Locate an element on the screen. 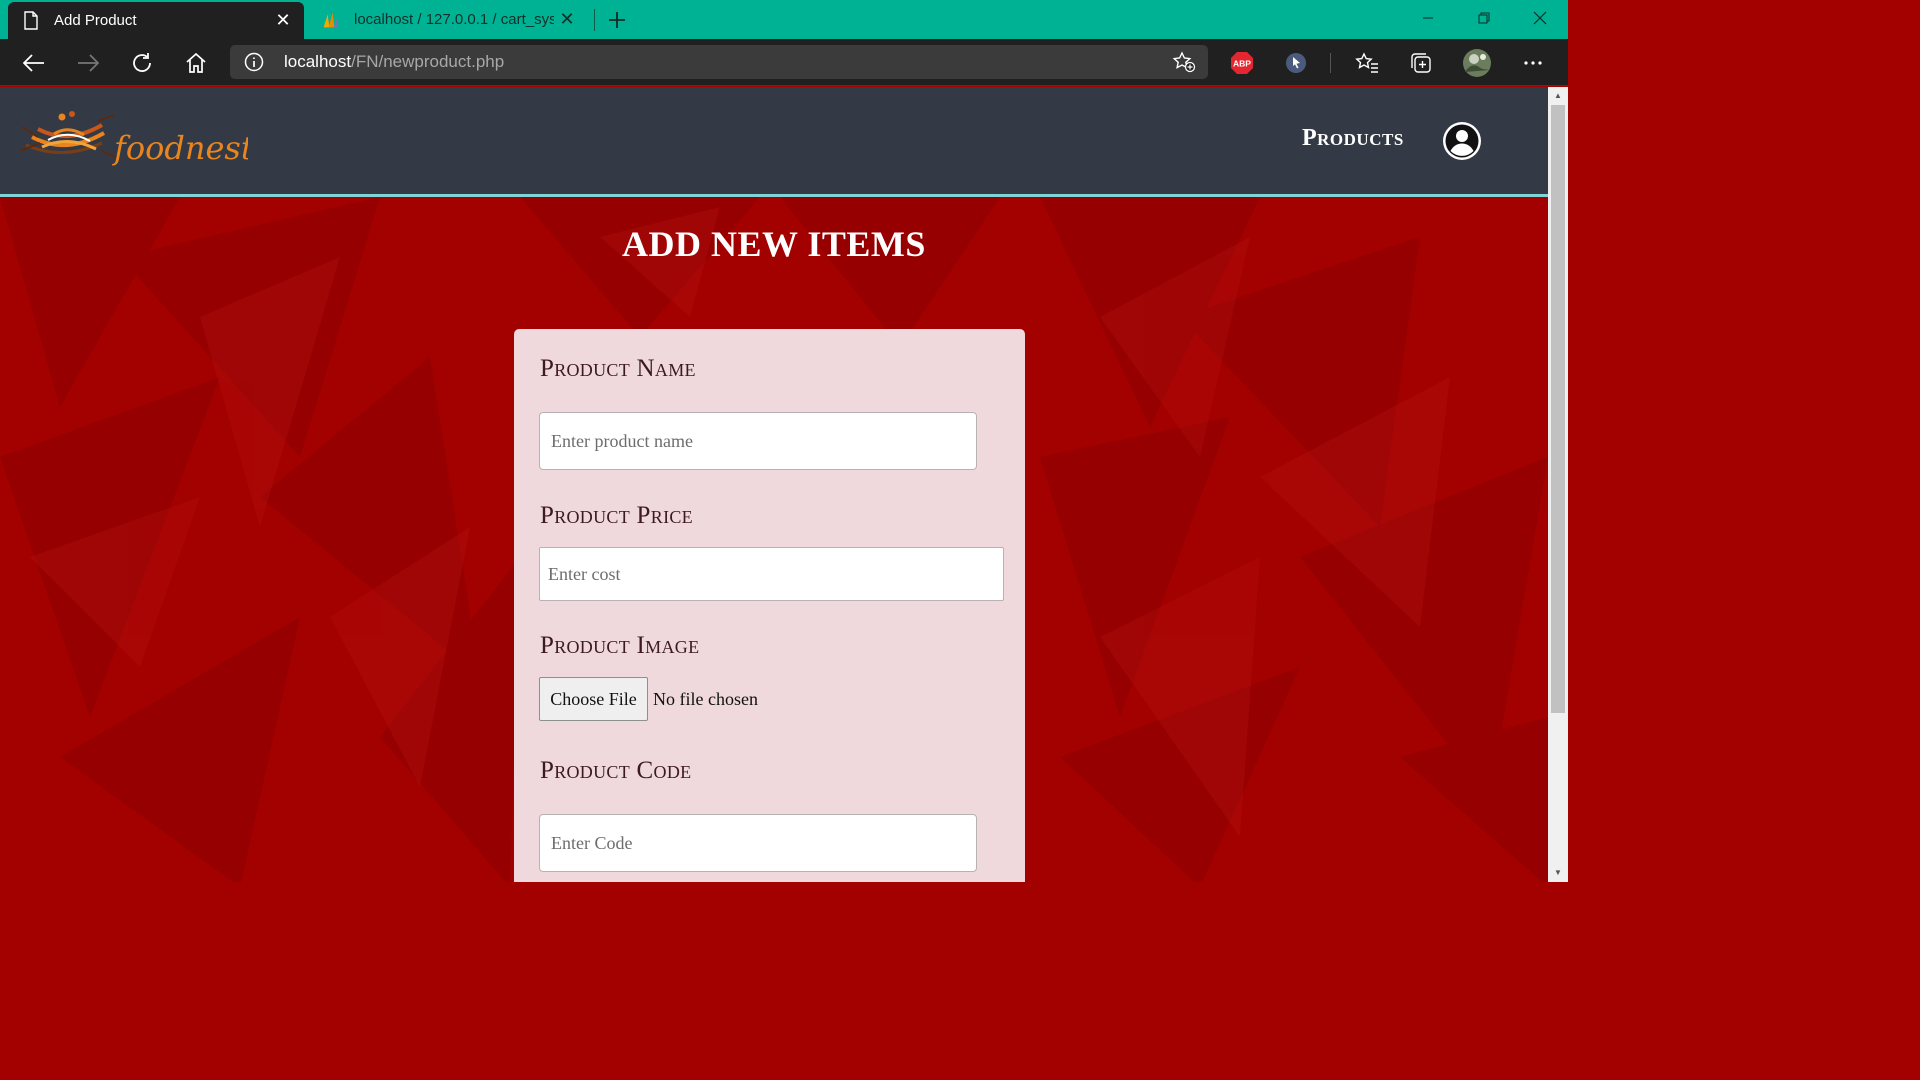 The height and width of the screenshot is (1080, 1920). product-code-input is located at coordinates (758, 843).